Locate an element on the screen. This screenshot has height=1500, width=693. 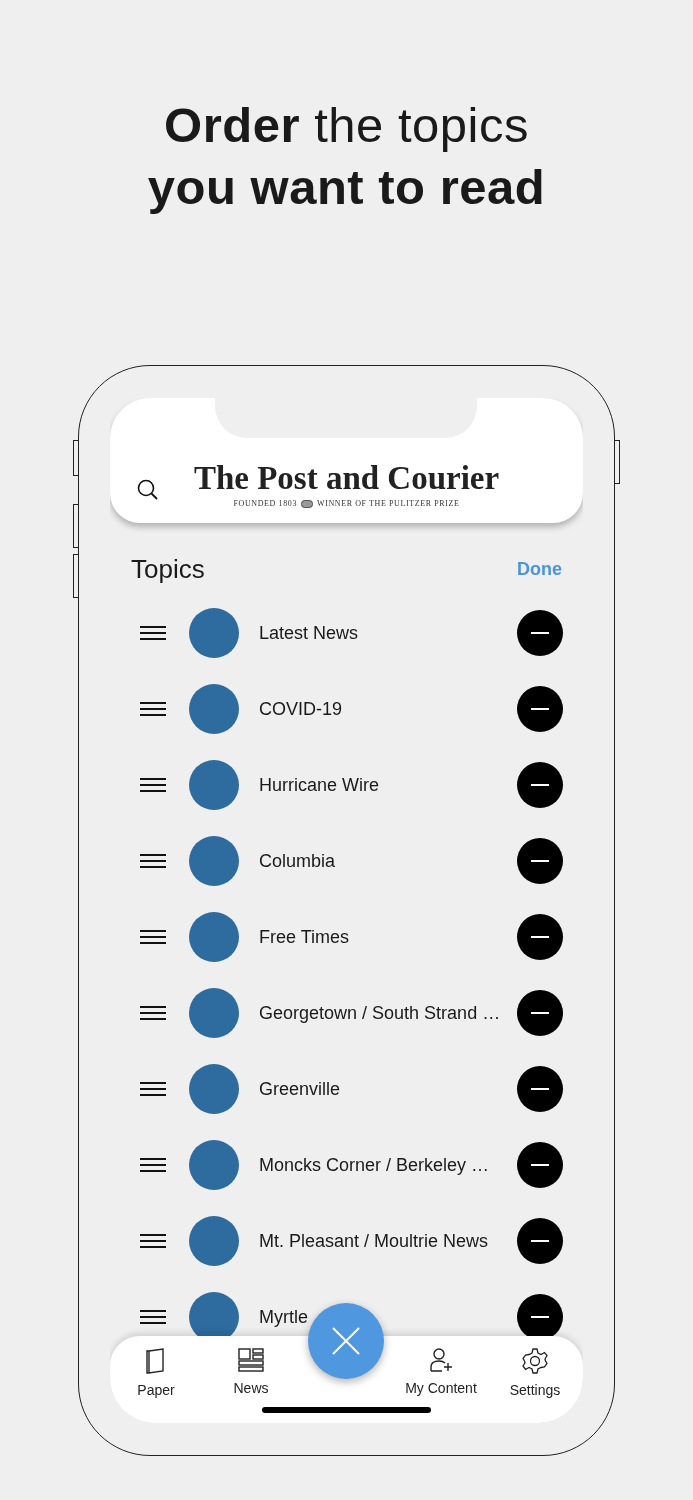
topic-label: Mt. Pleasant / Moultrie News is located at coordinates (374, 1241).